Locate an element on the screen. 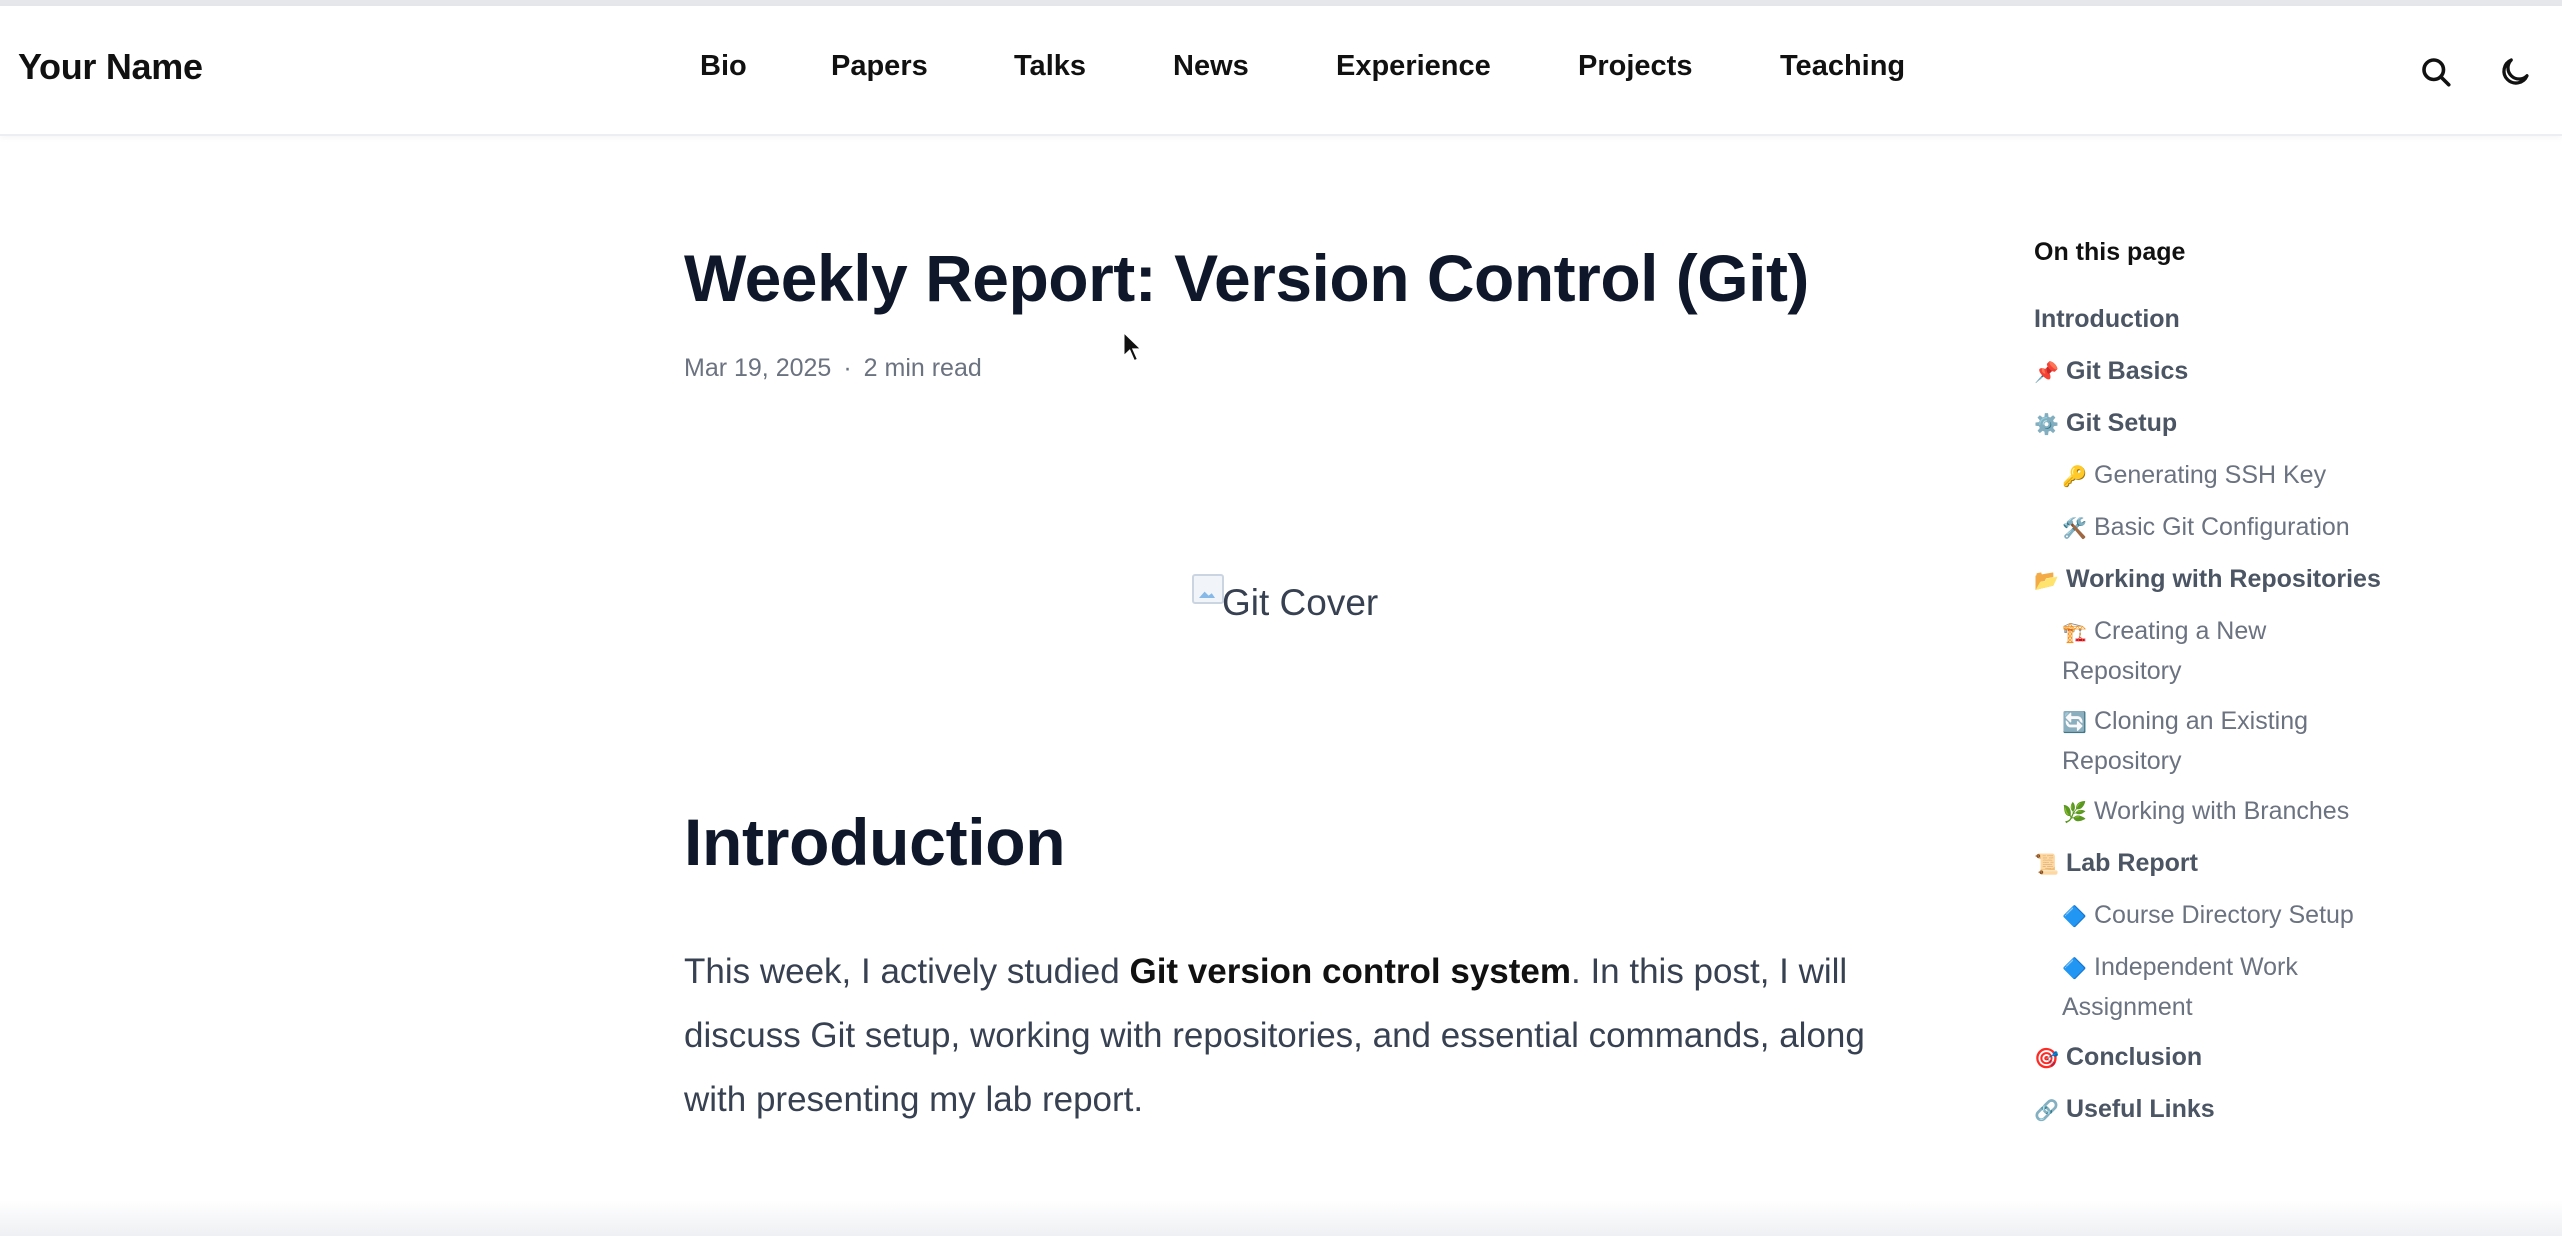 The width and height of the screenshot is (2562, 1236). construction-icon: 🏗️ is located at coordinates (2074, 633).